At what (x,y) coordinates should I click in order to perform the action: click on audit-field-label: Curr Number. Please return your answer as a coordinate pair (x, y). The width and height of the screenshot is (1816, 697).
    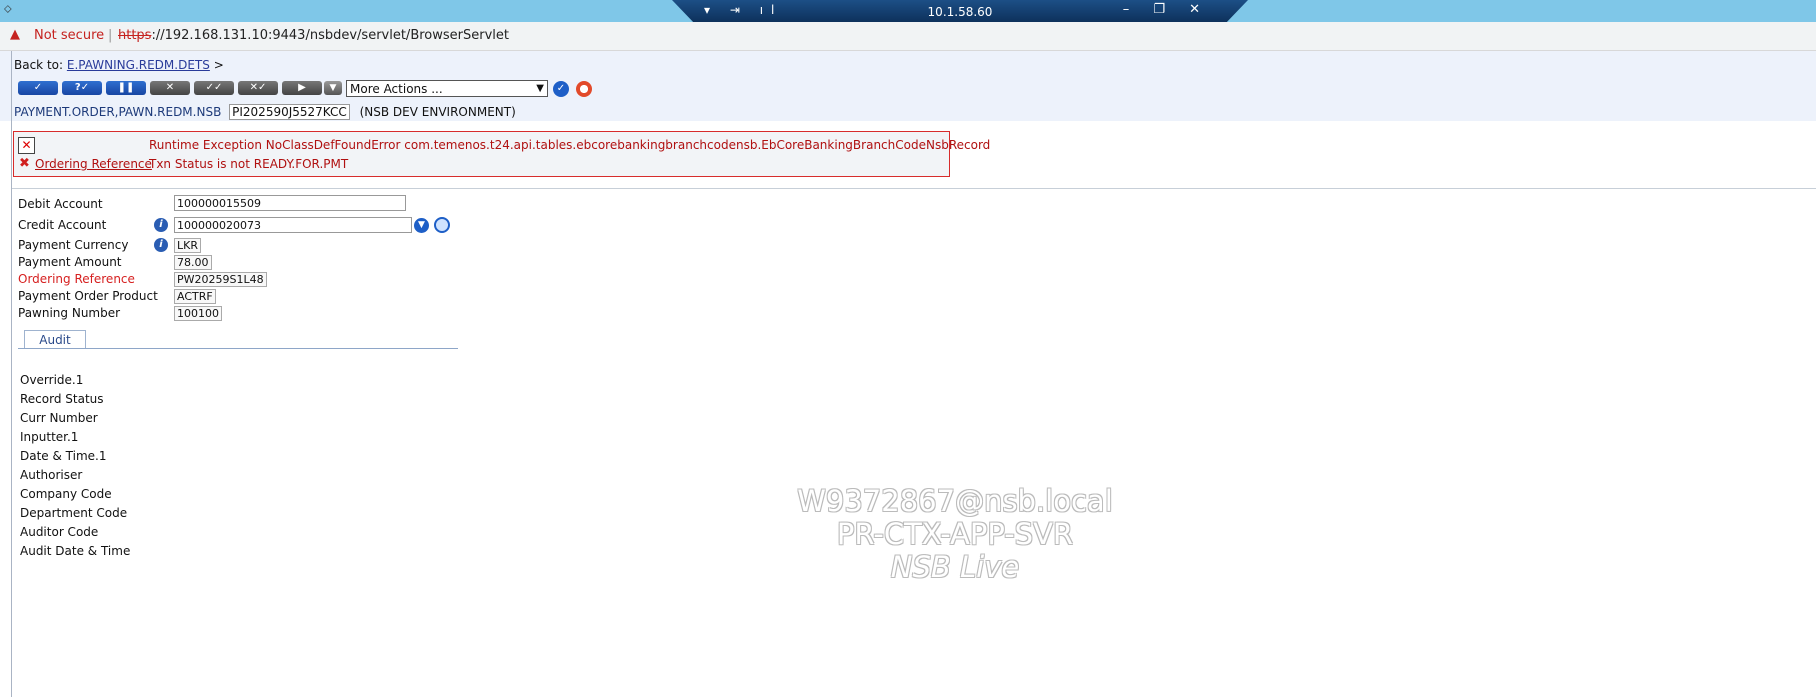
    Looking at the image, I should click on (59, 418).